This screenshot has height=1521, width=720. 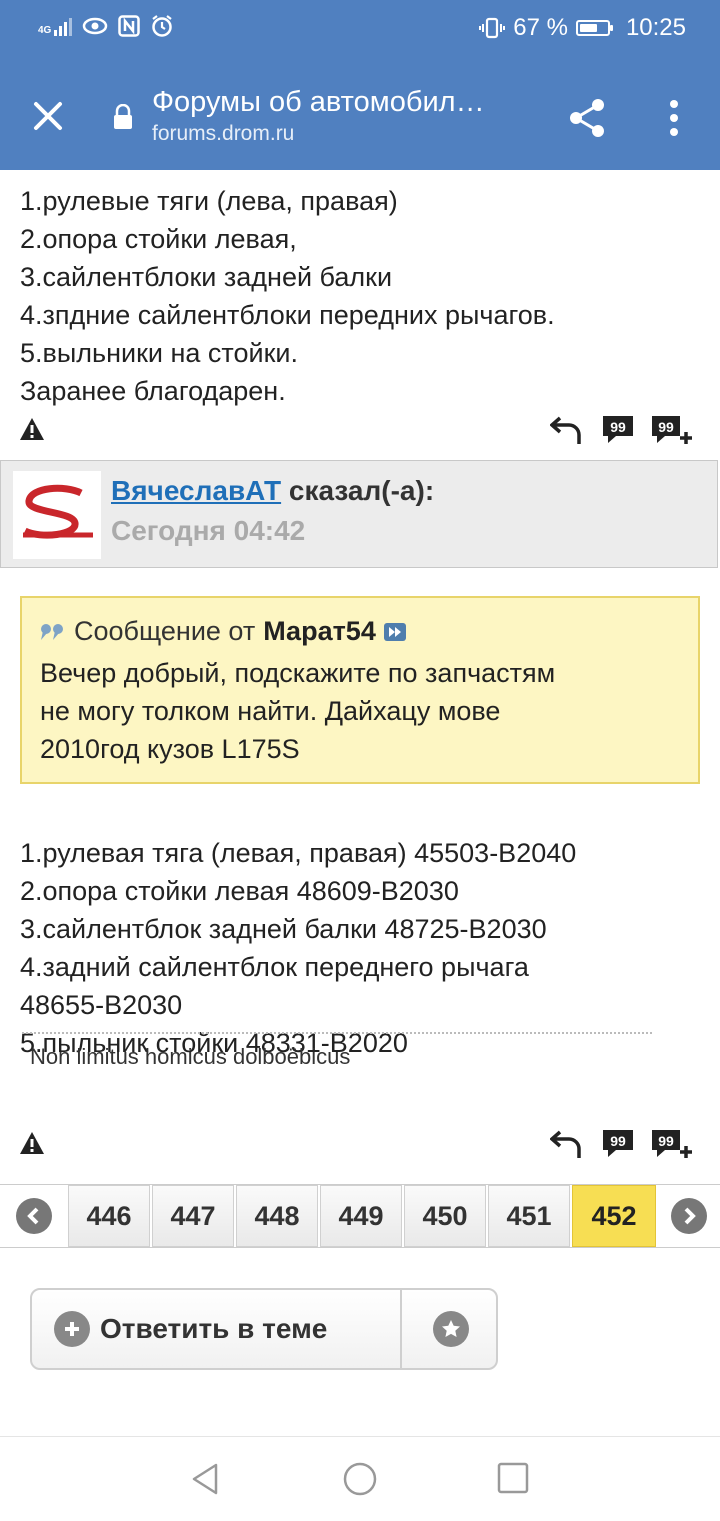 I want to click on recents-icon, so click(x=513, y=1478).